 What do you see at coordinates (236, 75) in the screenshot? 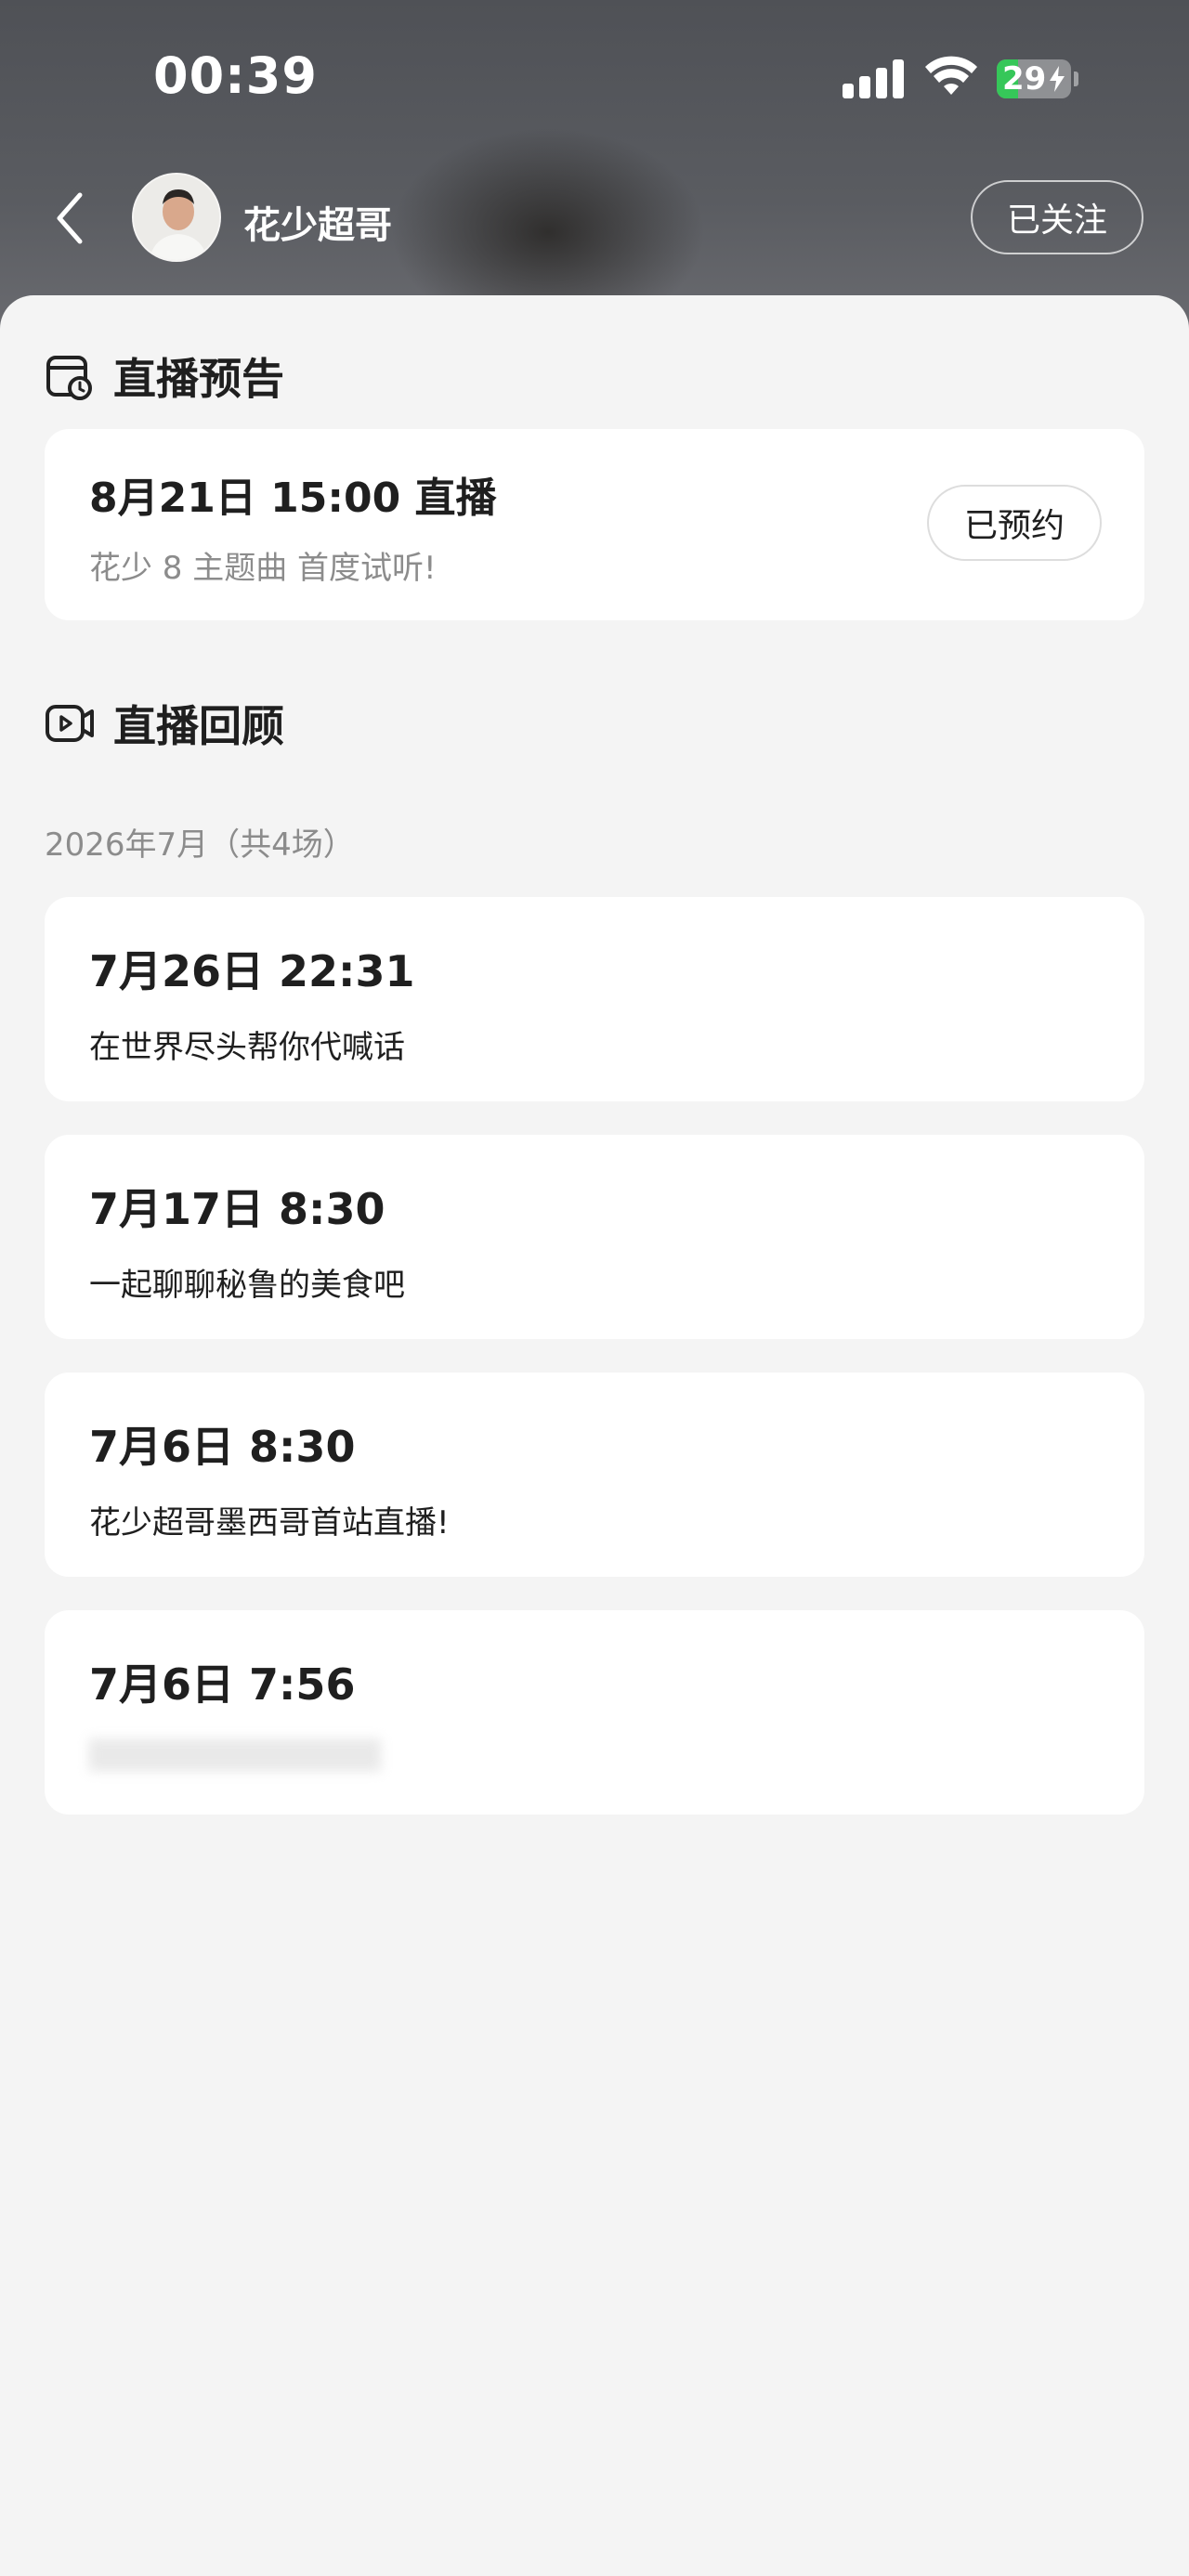
I see `status-time: 00:39` at bounding box center [236, 75].